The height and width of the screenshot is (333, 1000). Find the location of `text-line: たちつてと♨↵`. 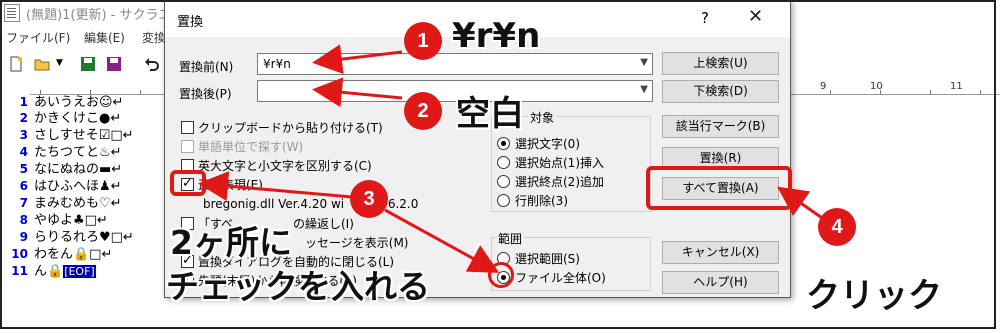

text-line: たちつてと♨↵ is located at coordinates (78, 152).